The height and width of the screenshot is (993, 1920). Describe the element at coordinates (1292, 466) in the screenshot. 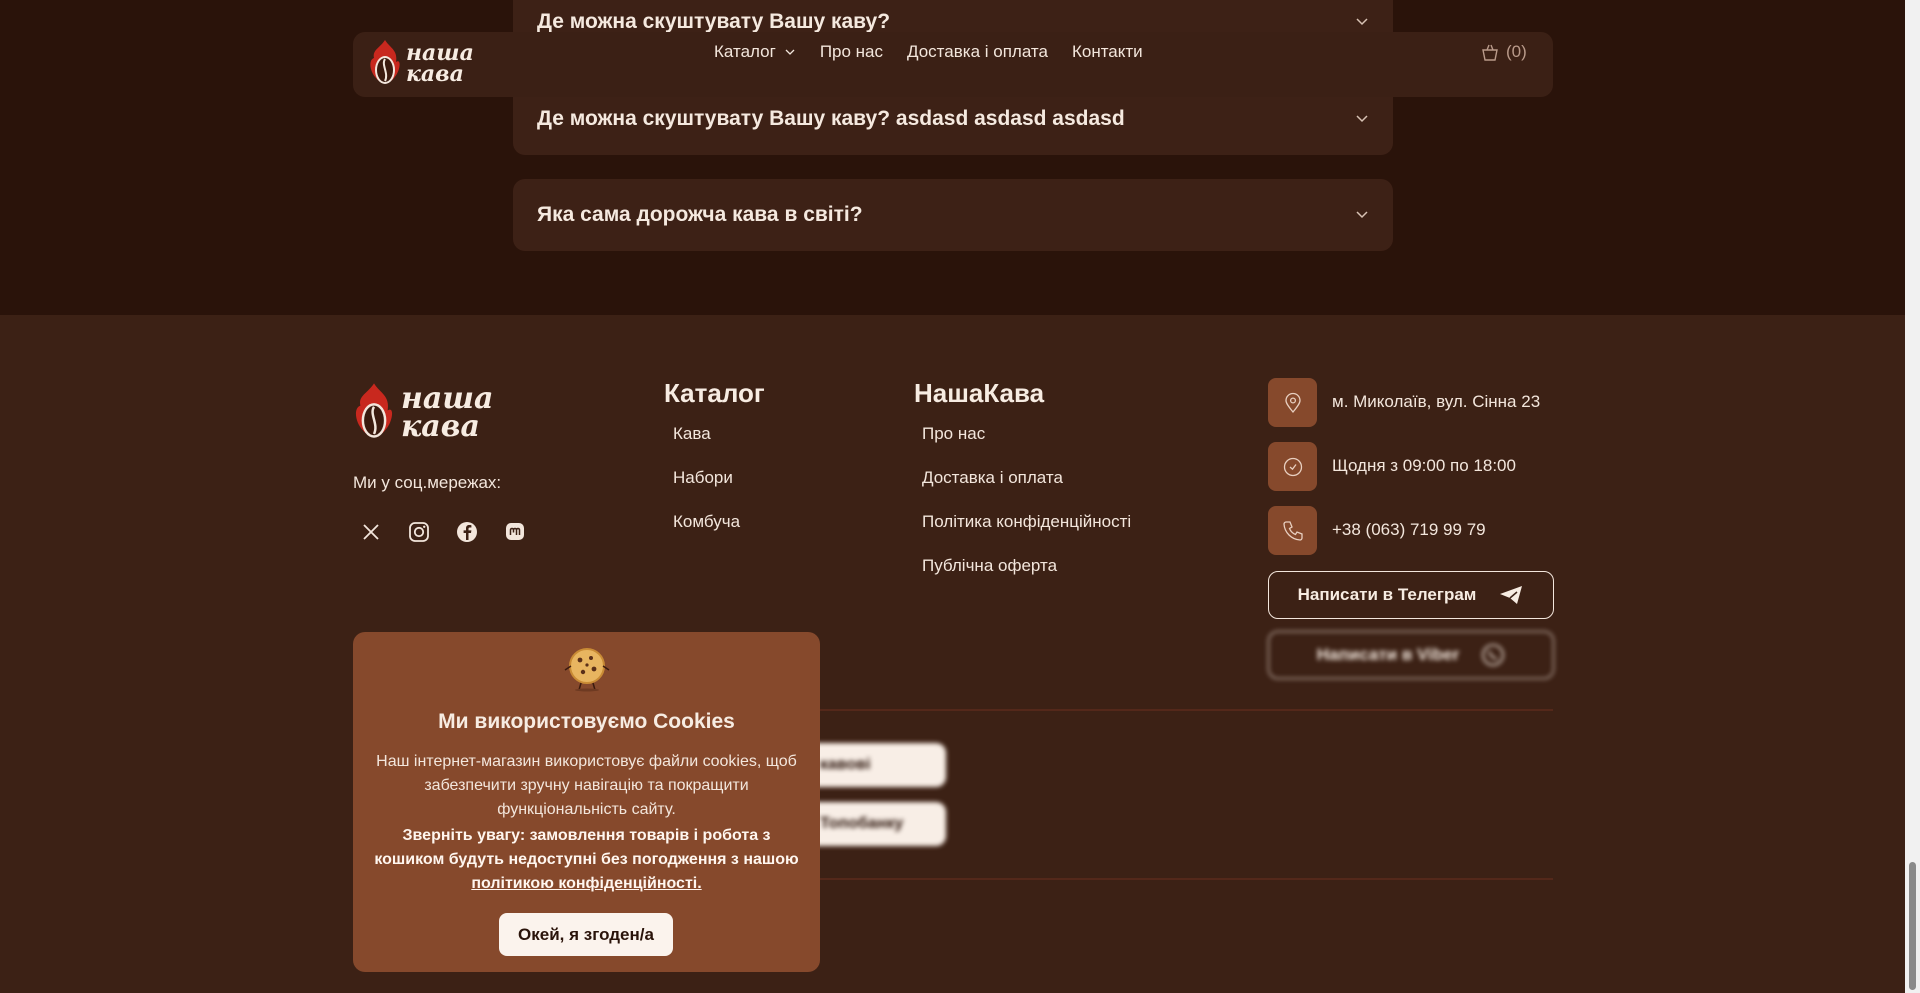

I see `clock-icon` at that location.